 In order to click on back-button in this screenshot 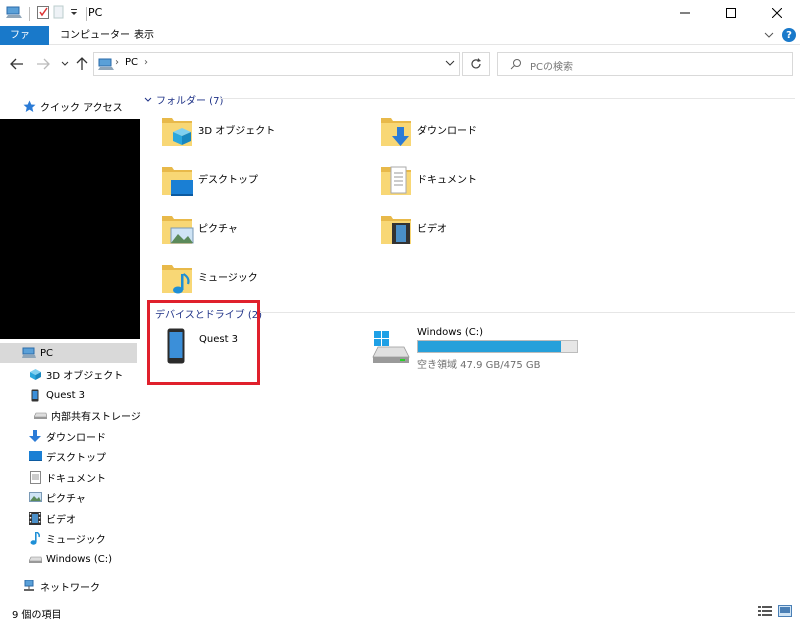, I will do `click(17, 64)`.